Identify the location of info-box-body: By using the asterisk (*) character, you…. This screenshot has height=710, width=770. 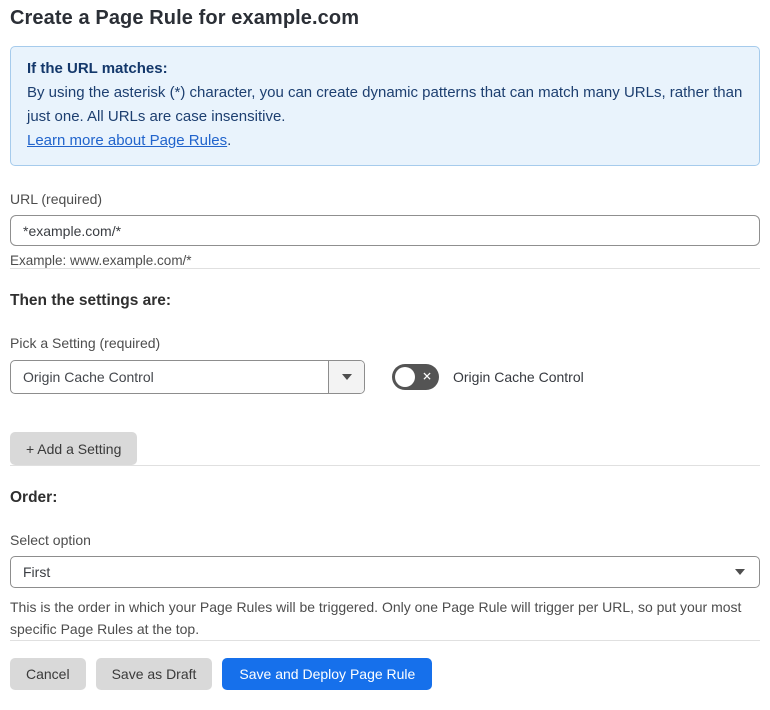
(385, 104).